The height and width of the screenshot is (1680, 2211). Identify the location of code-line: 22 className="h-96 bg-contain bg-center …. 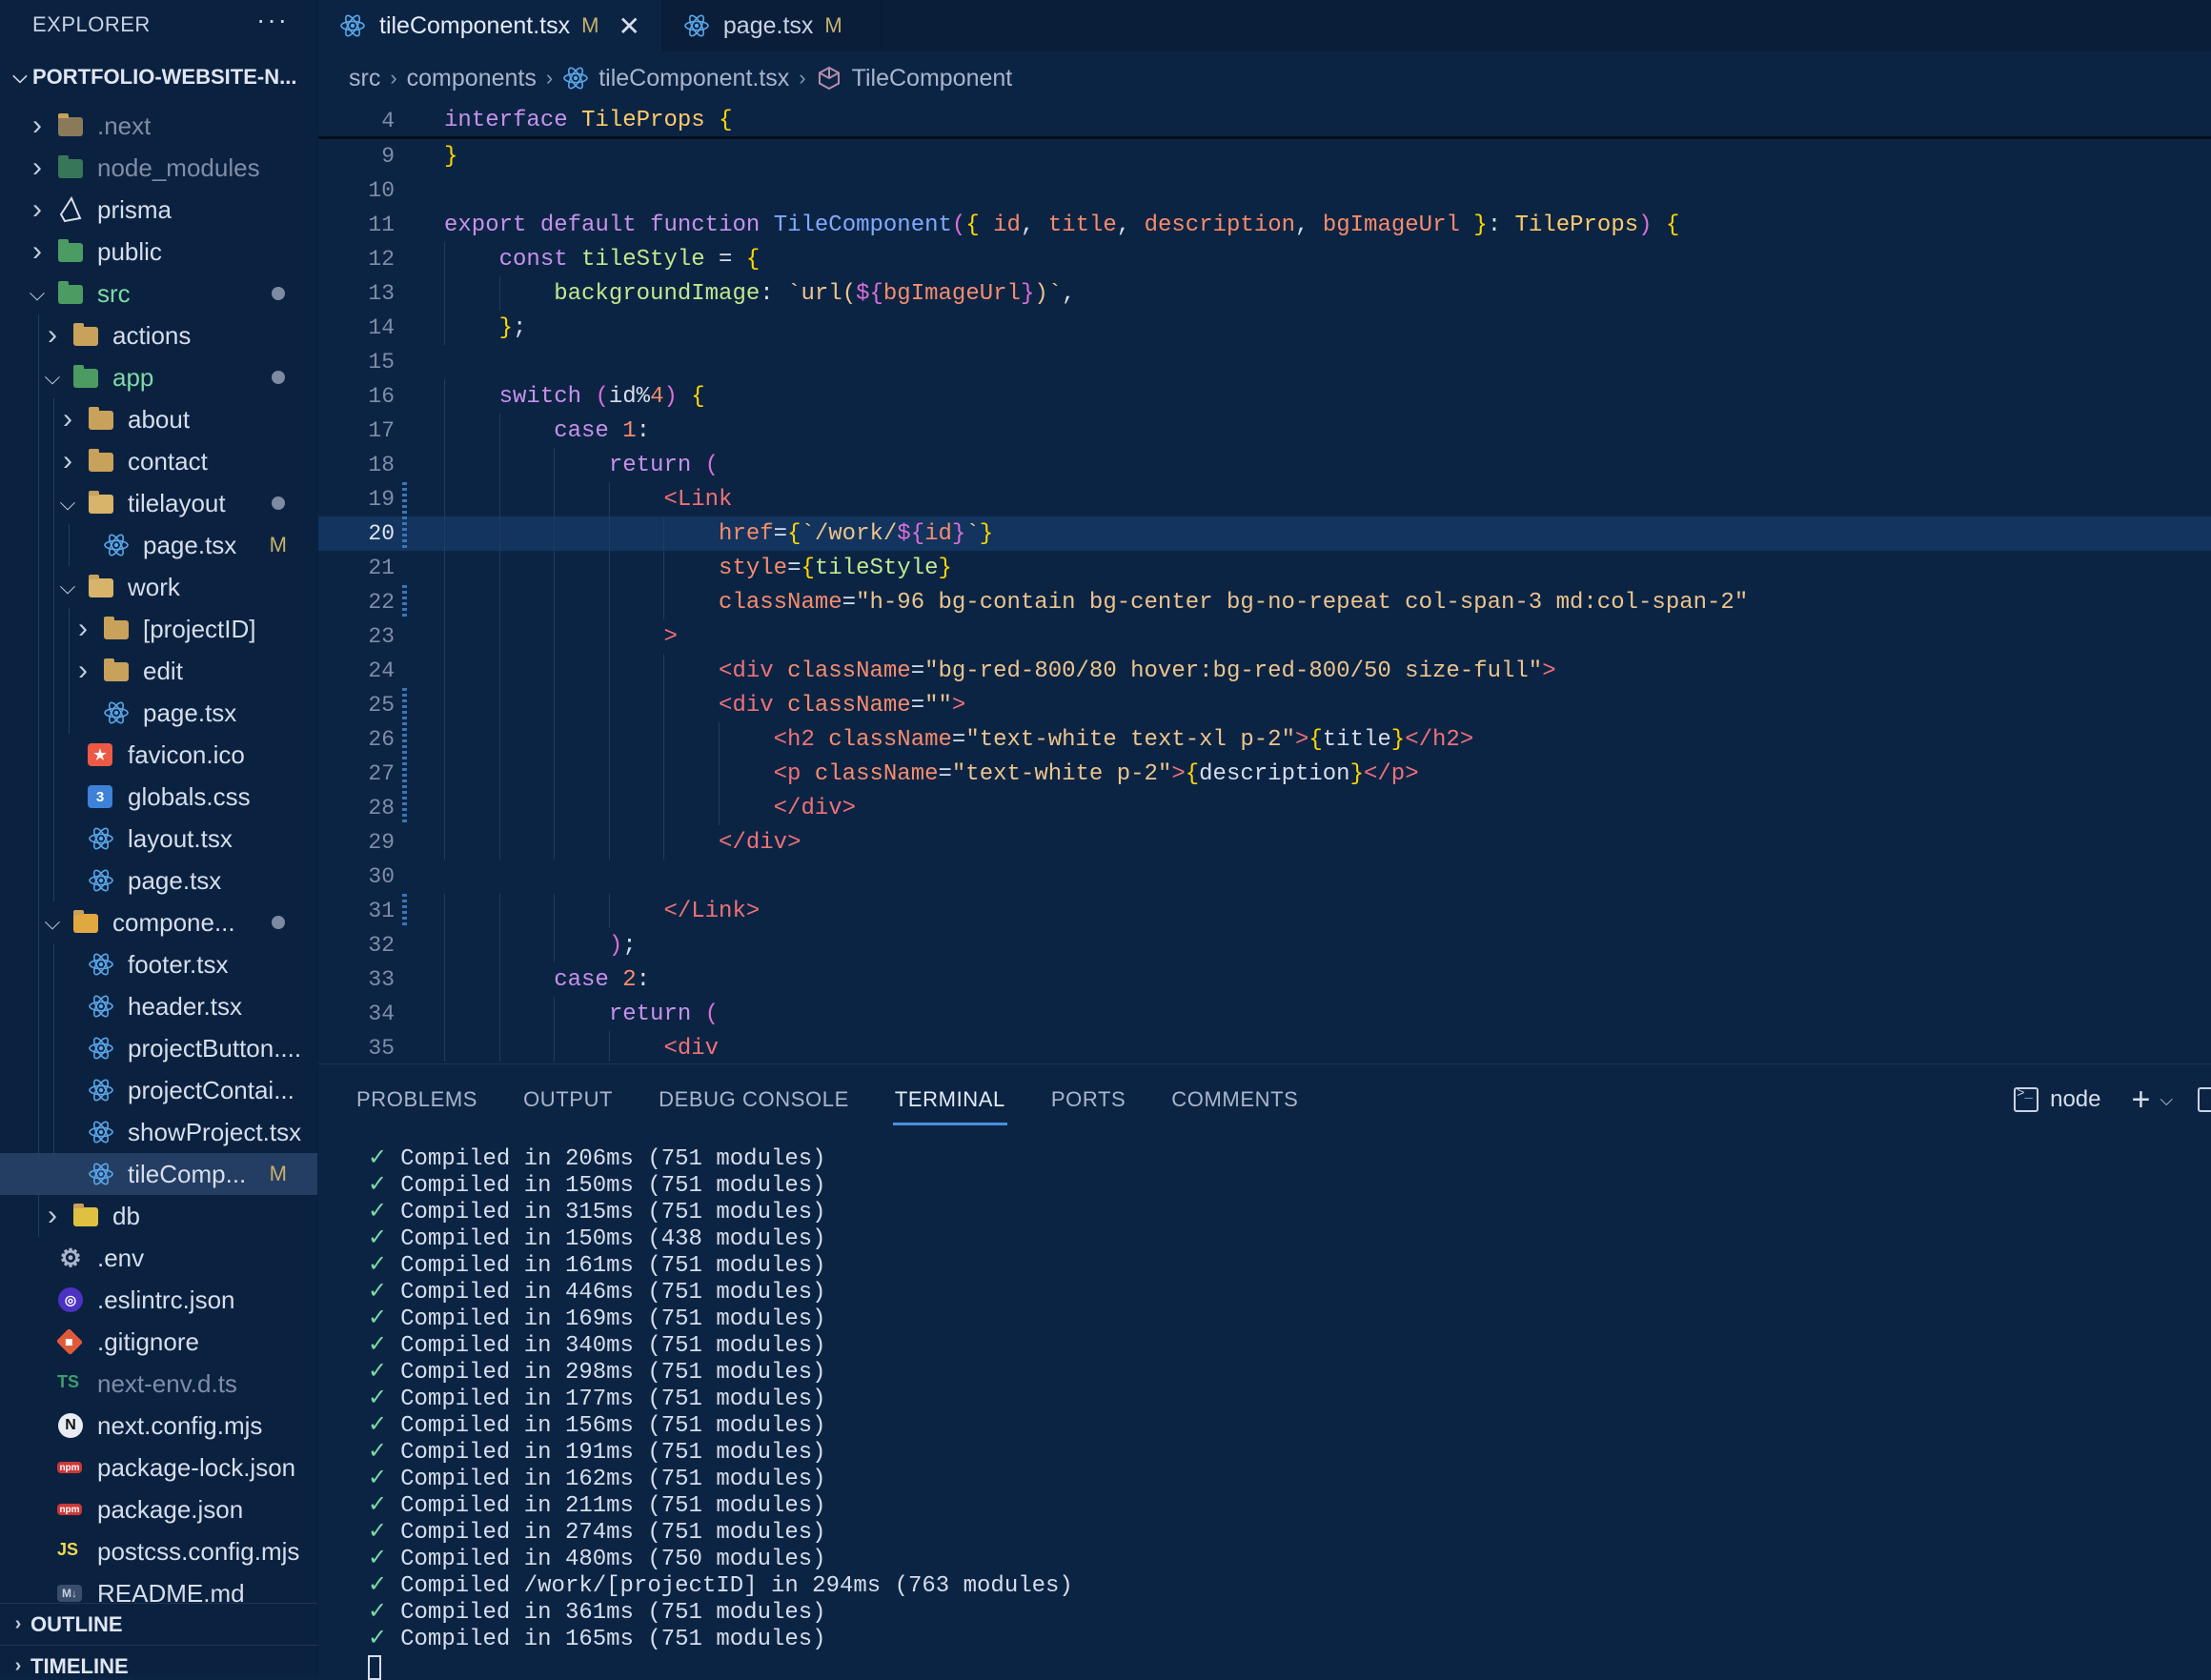
(1264, 602).